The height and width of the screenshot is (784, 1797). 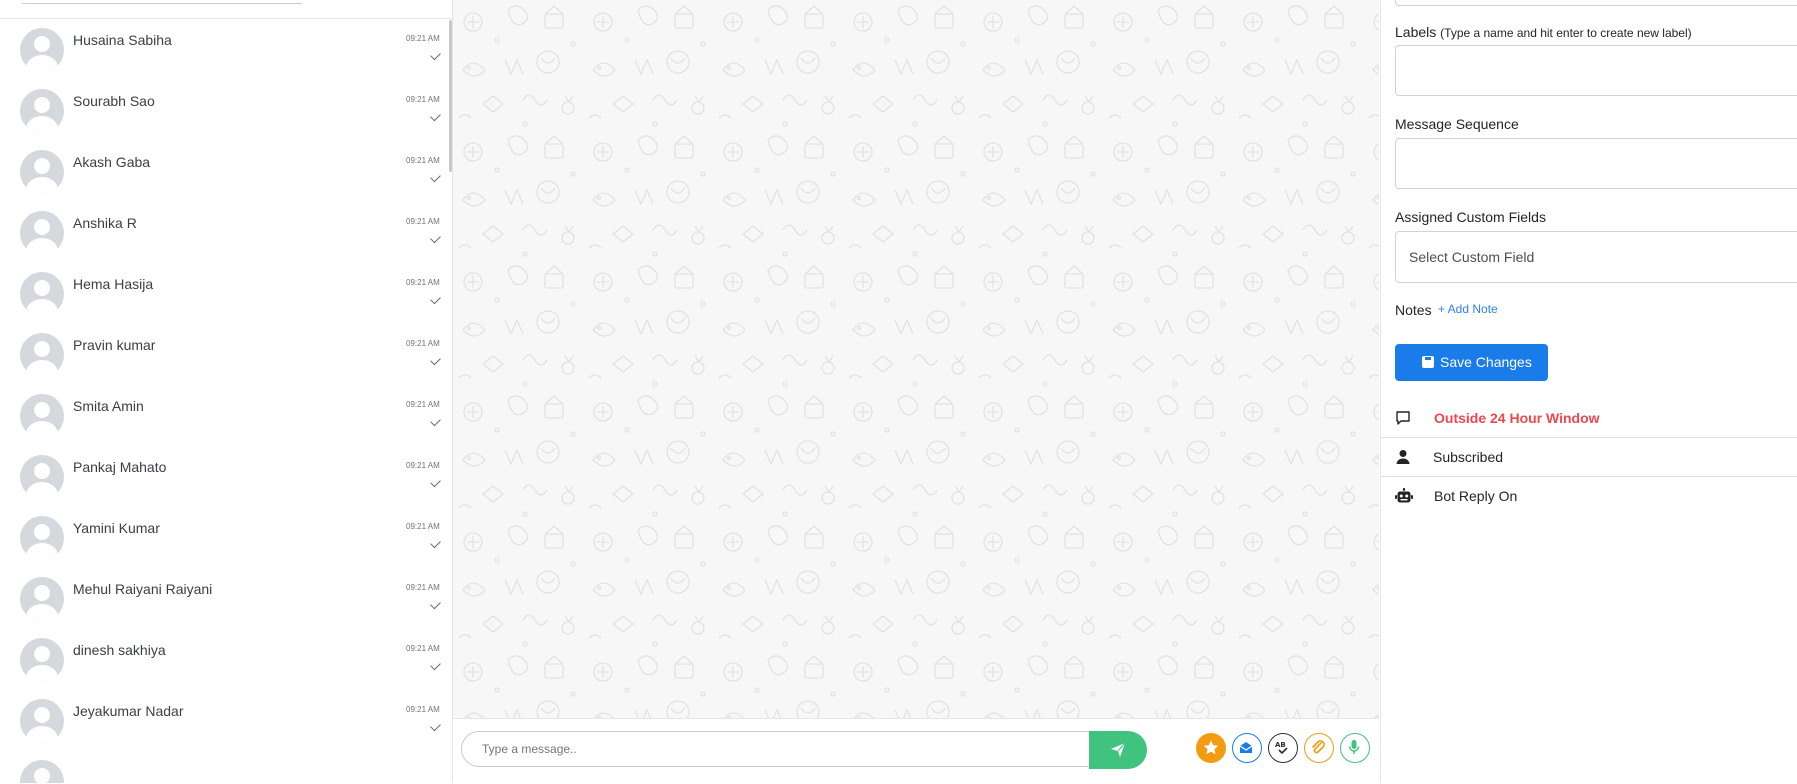 What do you see at coordinates (1355, 748) in the screenshot?
I see `voice-record-button` at bounding box center [1355, 748].